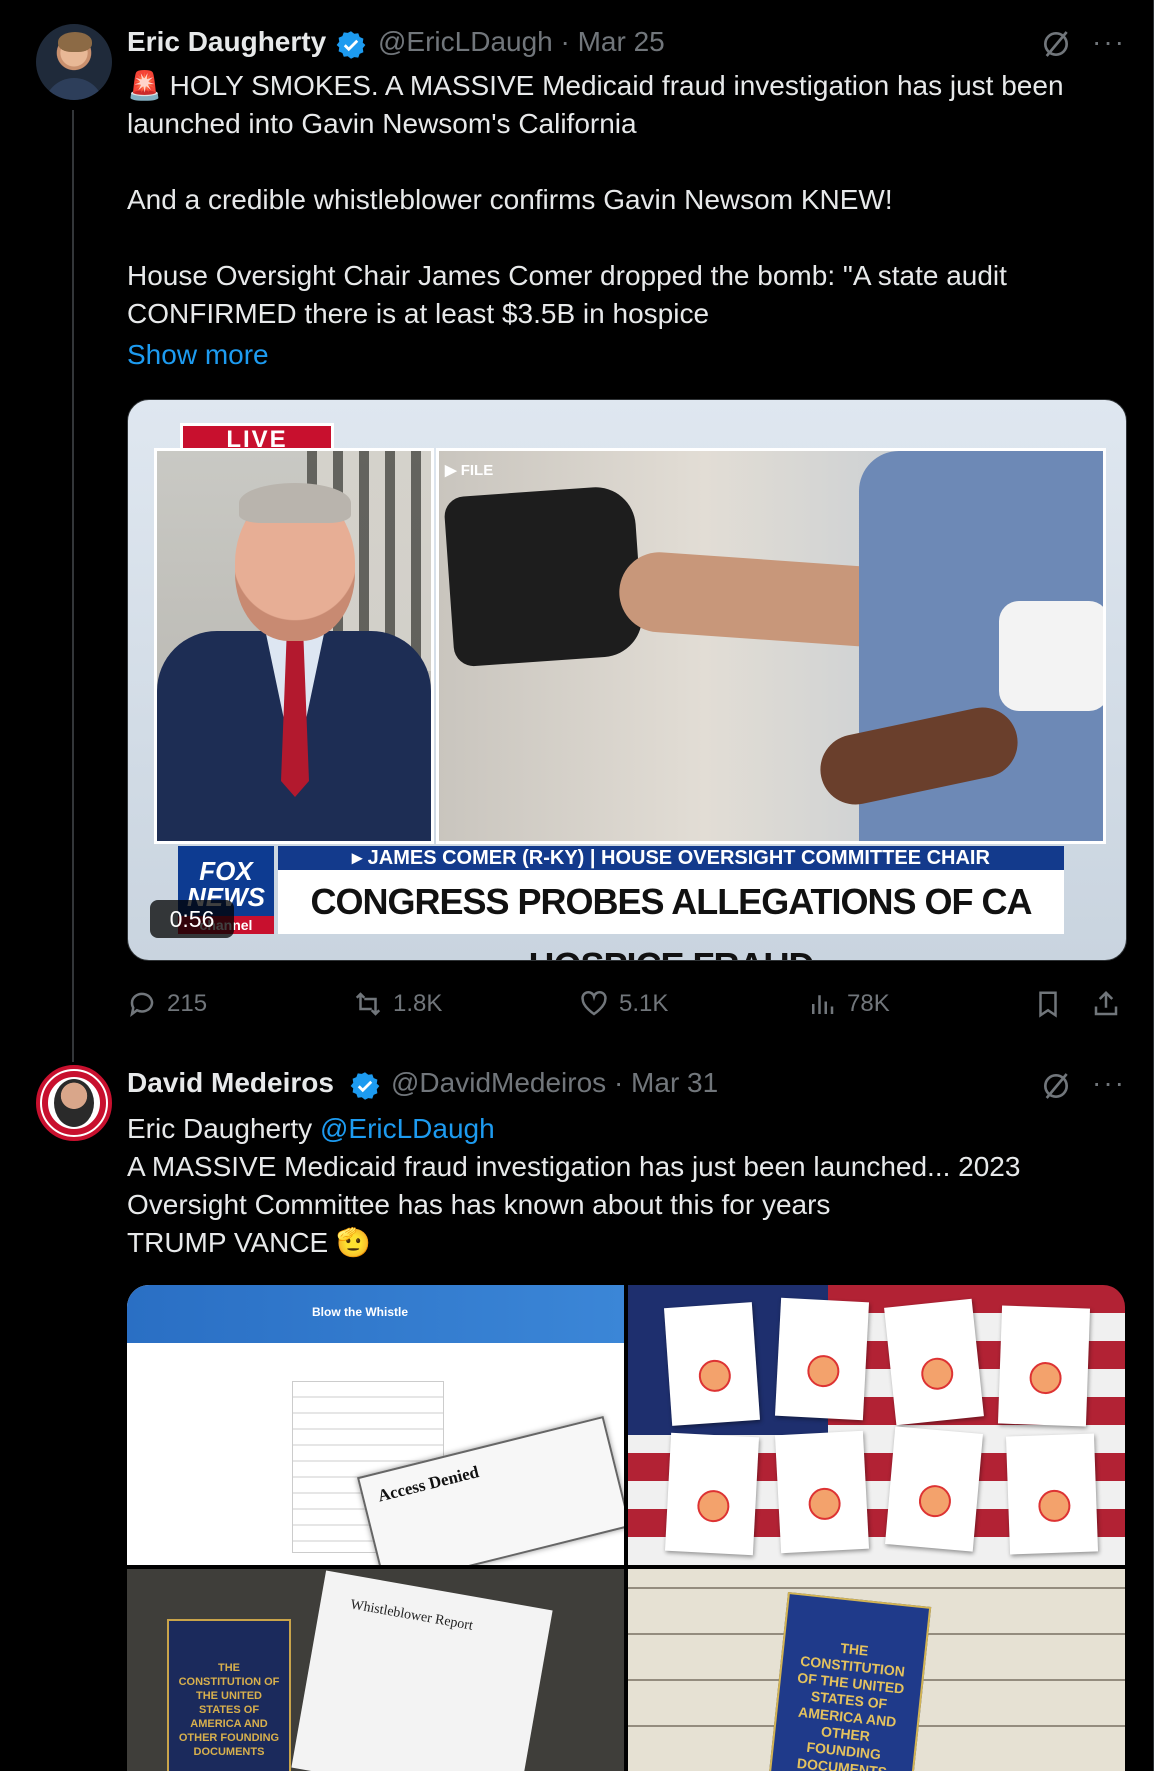  I want to click on repost-count: 1.8K, so click(418, 1003).